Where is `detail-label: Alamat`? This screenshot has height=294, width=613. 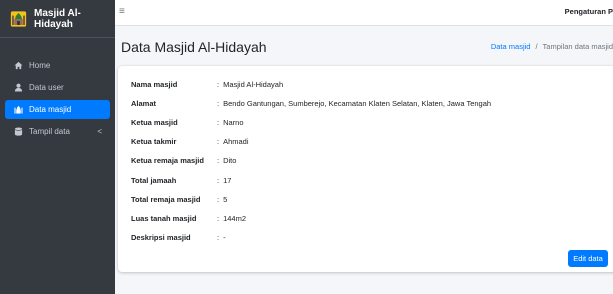
detail-label: Alamat is located at coordinates (144, 103).